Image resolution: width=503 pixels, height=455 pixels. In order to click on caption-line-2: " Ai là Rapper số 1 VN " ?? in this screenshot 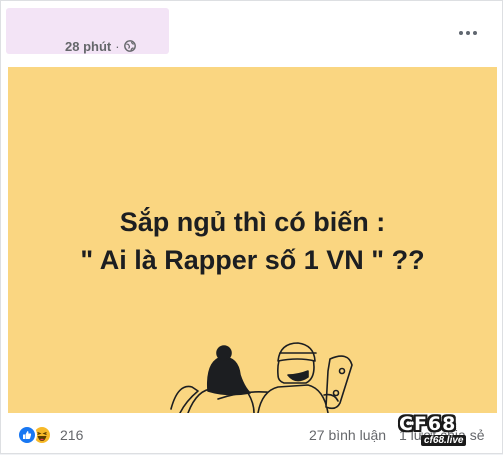, I will do `click(252, 260)`.